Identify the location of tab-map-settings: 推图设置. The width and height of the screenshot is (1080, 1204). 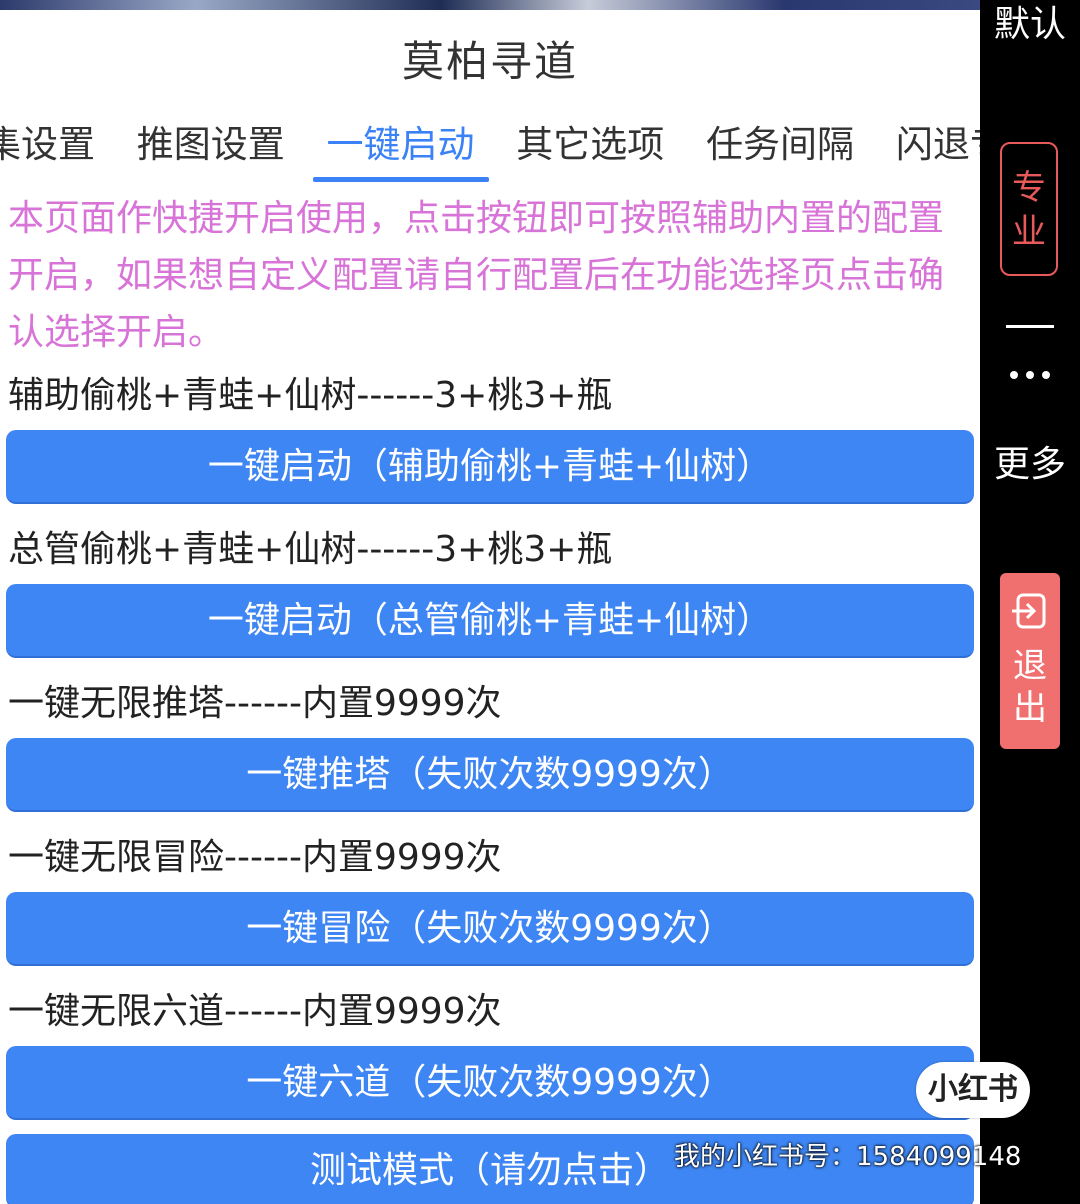
(211, 141).